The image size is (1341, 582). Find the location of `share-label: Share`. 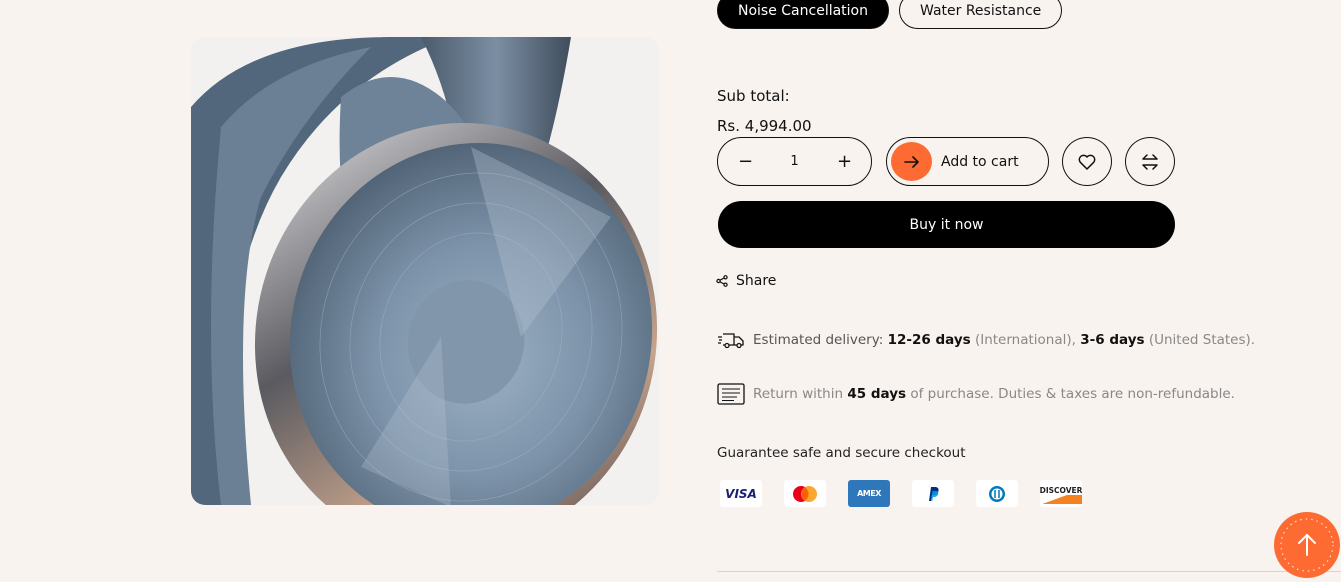

share-label: Share is located at coordinates (756, 281).